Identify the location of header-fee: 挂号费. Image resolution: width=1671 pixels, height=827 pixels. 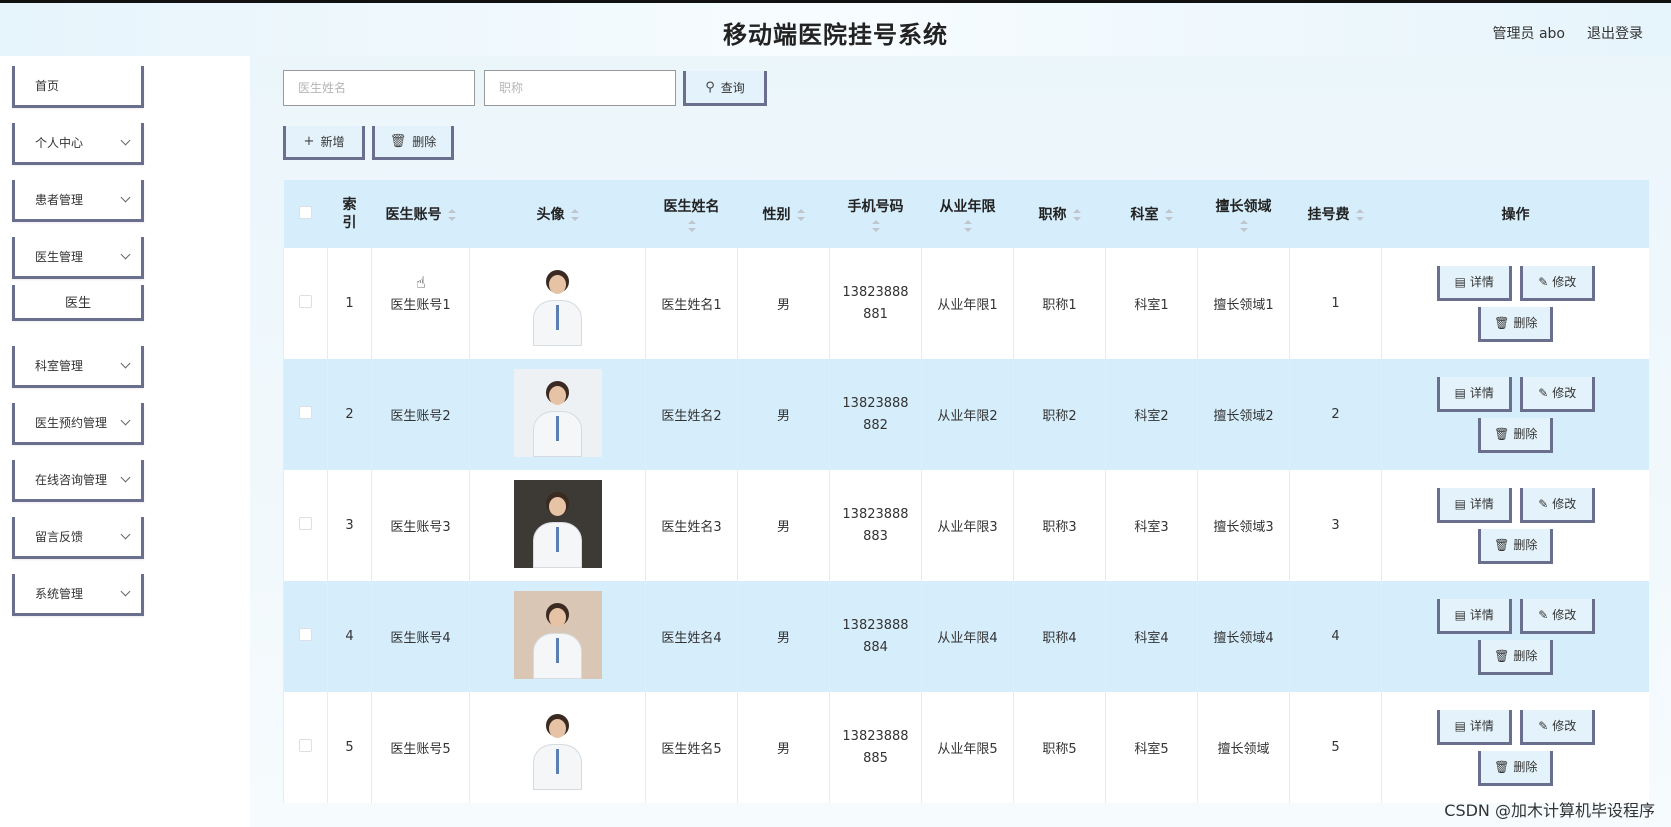
(1335, 214).